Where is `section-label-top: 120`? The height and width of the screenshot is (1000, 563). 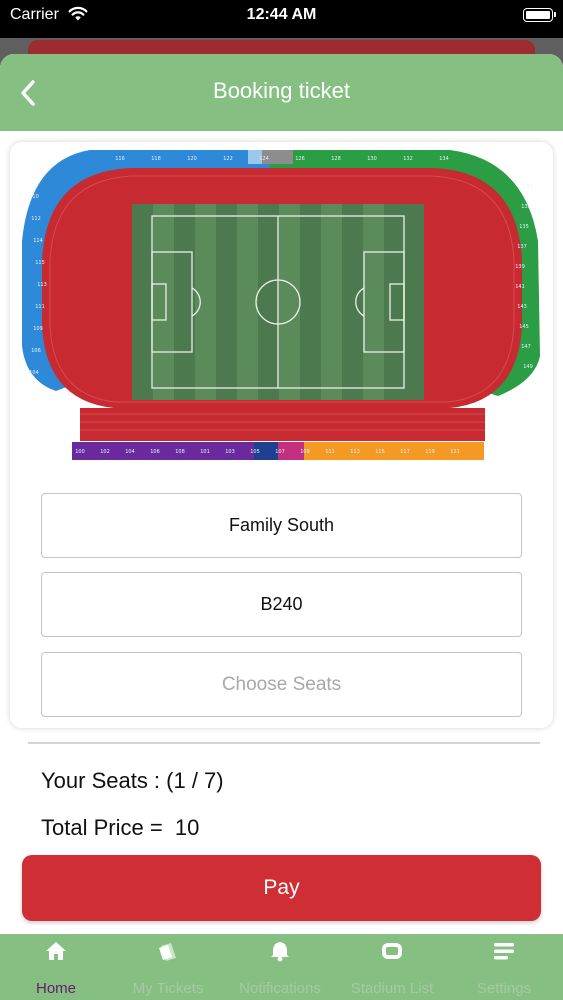 section-label-top: 120 is located at coordinates (192, 159).